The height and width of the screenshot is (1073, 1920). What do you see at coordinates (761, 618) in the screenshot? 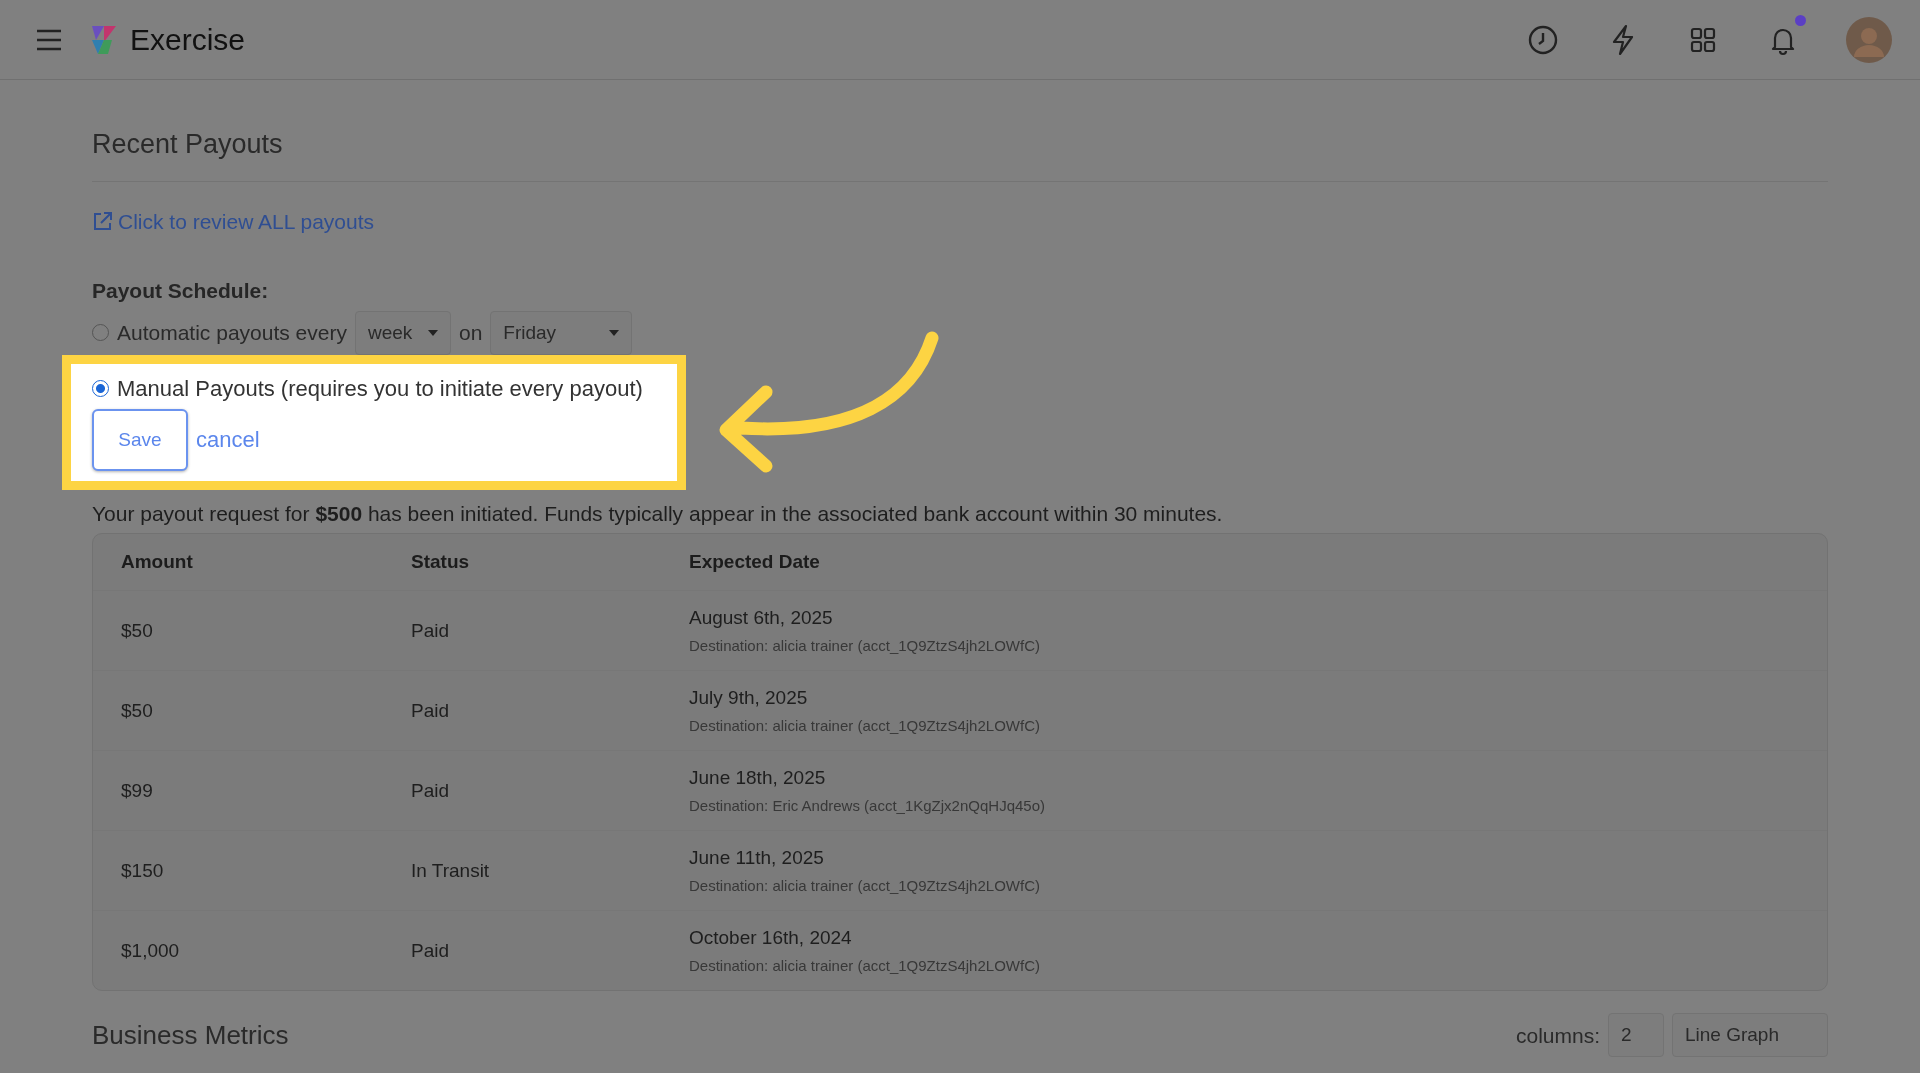
I see `date-text: August 6th, 2025` at bounding box center [761, 618].